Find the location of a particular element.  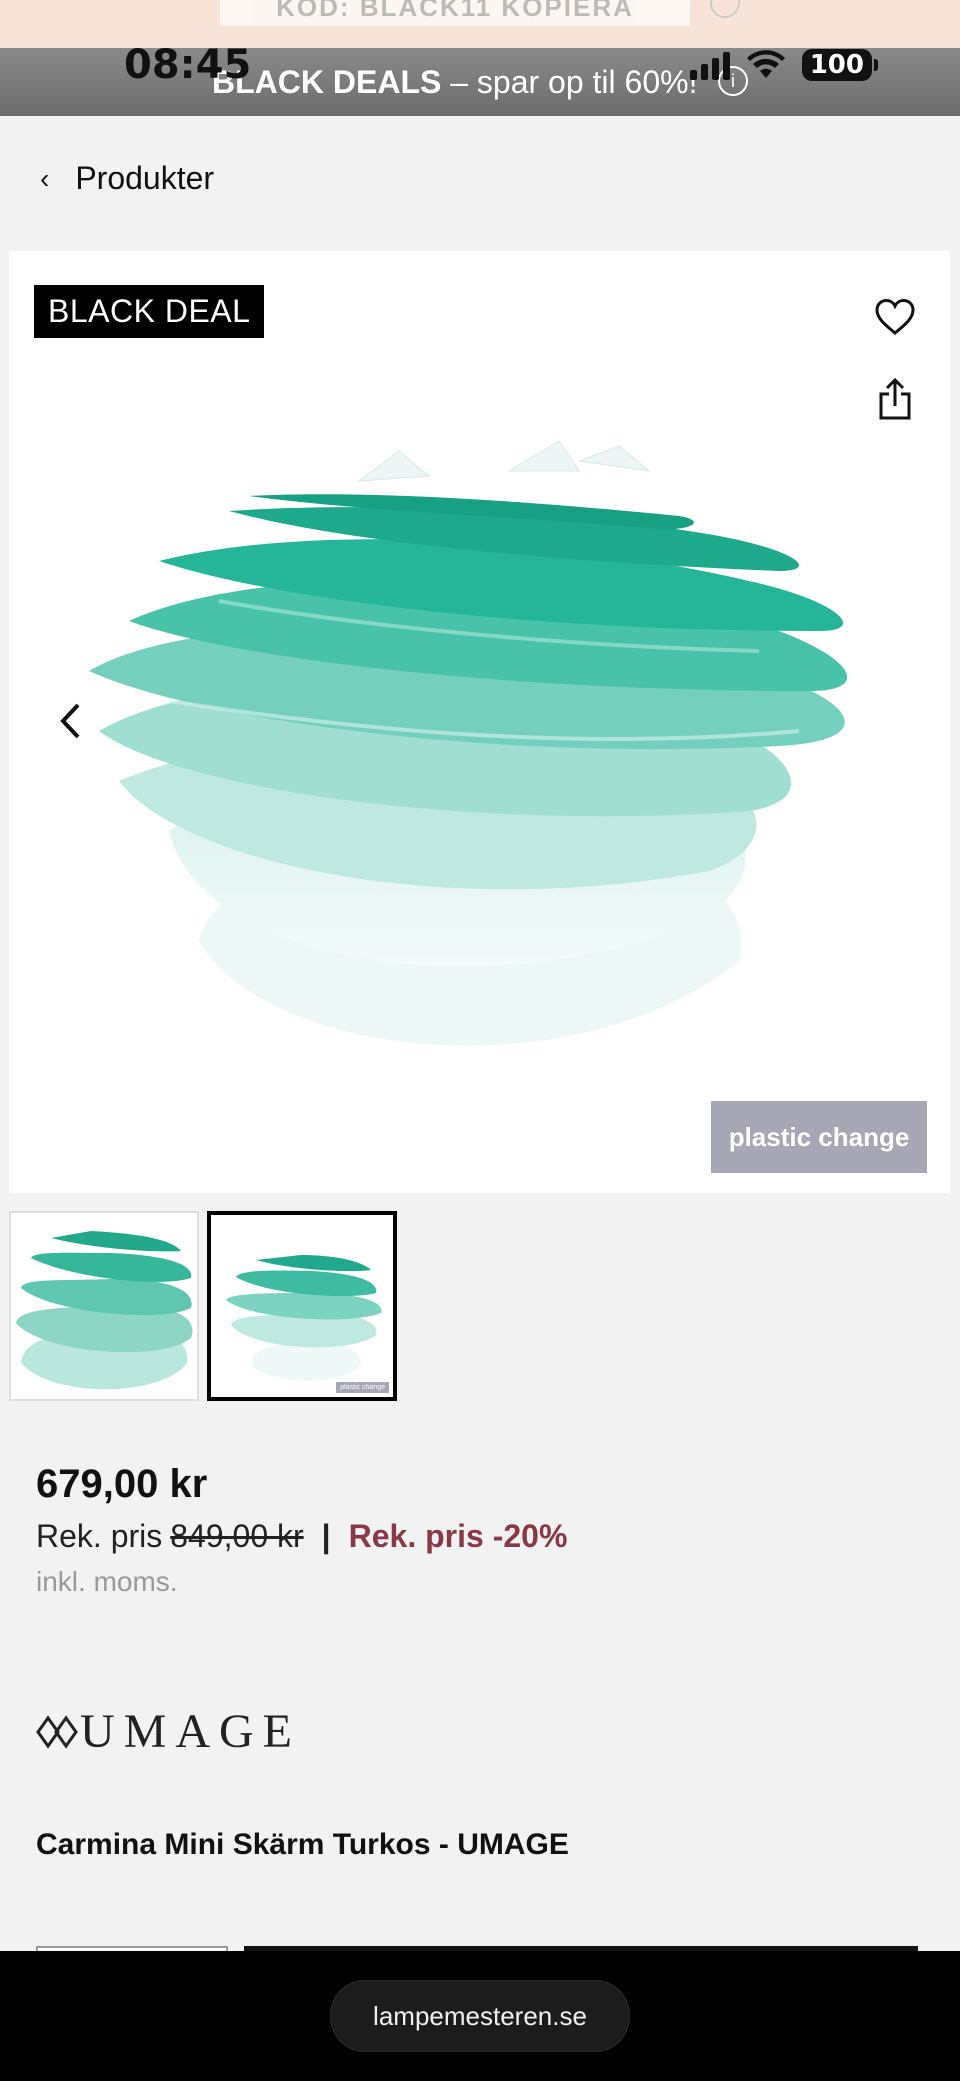

discount-label: Rek. pris -20% is located at coordinates (458, 1536).